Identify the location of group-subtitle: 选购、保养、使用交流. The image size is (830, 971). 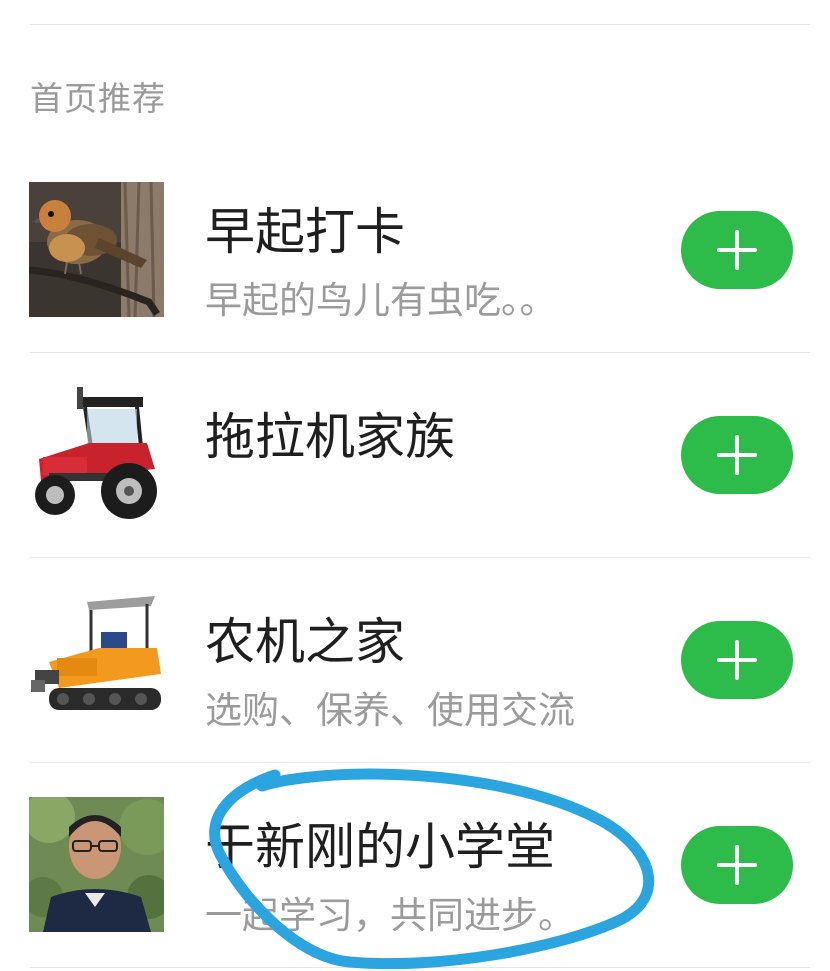
(390, 710).